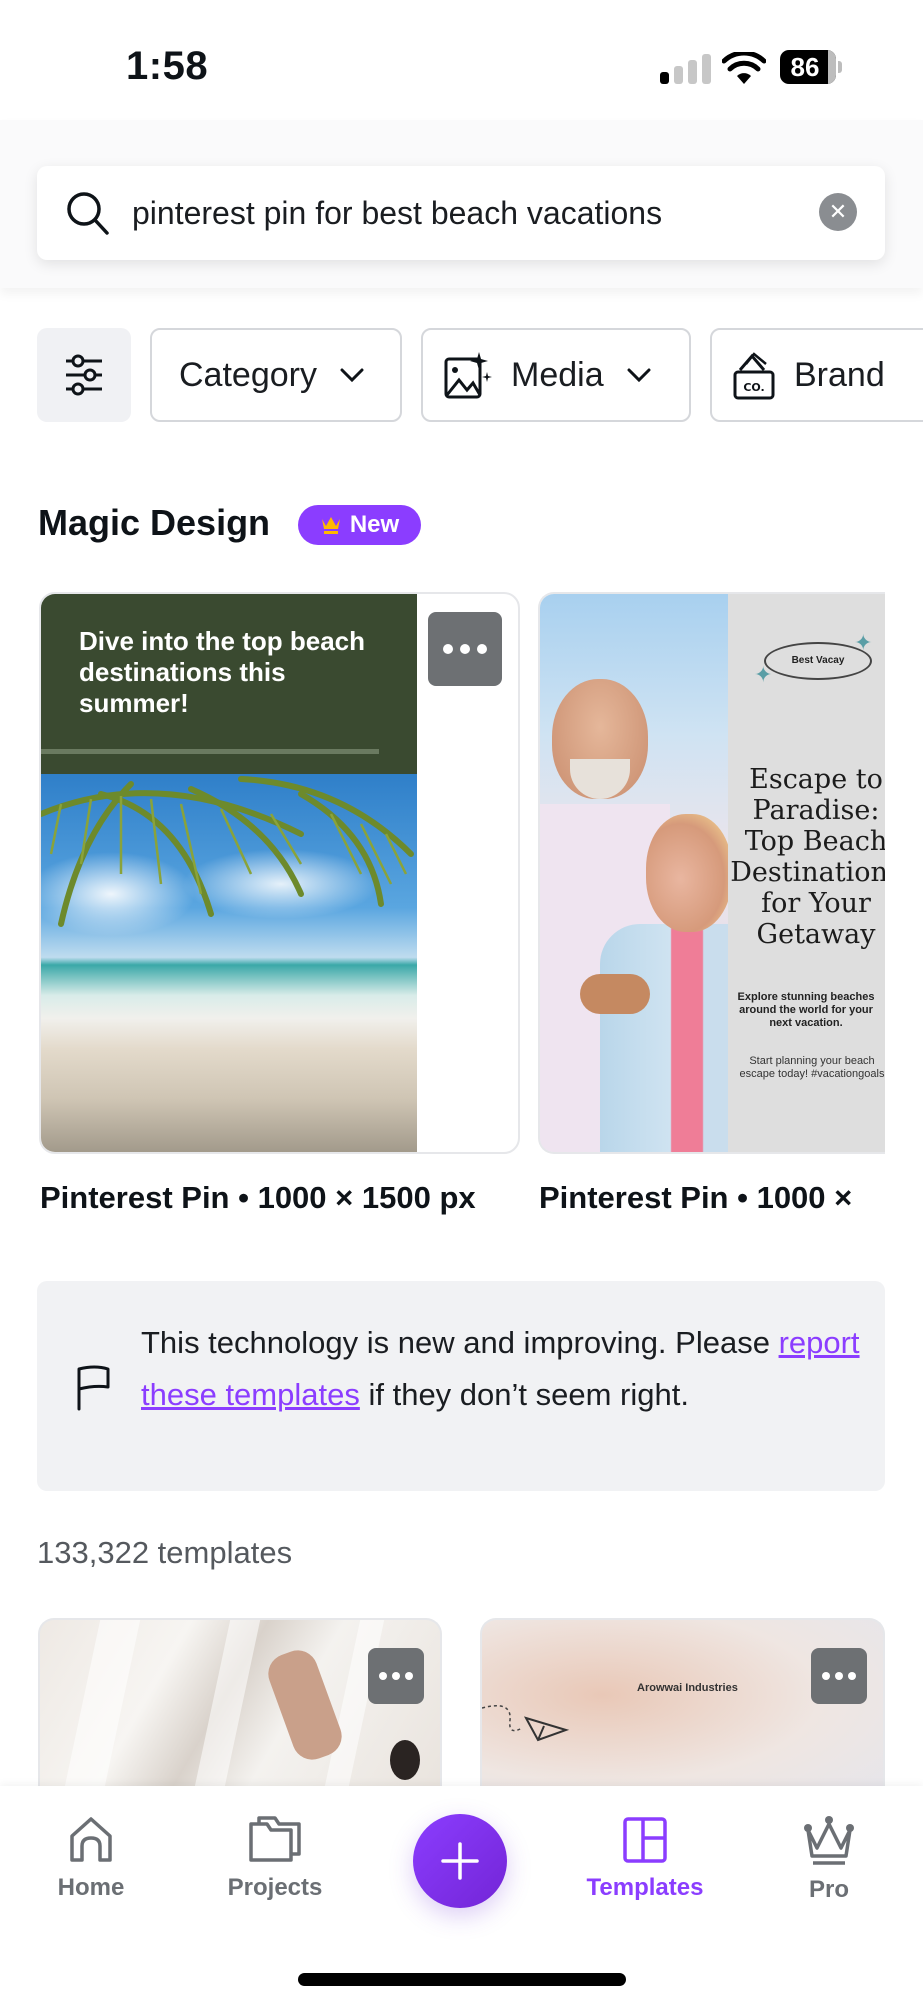 The height and width of the screenshot is (1999, 923). Describe the element at coordinates (753, 387) in the screenshot. I see `svg-text: CO.` at that location.